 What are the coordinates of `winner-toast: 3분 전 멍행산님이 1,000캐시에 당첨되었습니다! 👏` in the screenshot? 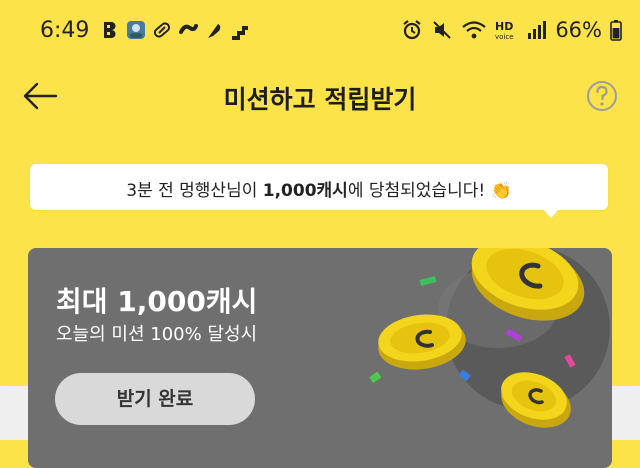 It's located at (319, 187).